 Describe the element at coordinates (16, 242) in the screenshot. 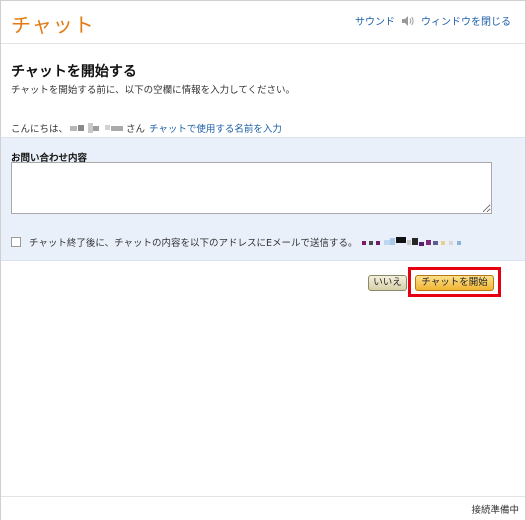

I see `email-transcript-checkbox` at that location.